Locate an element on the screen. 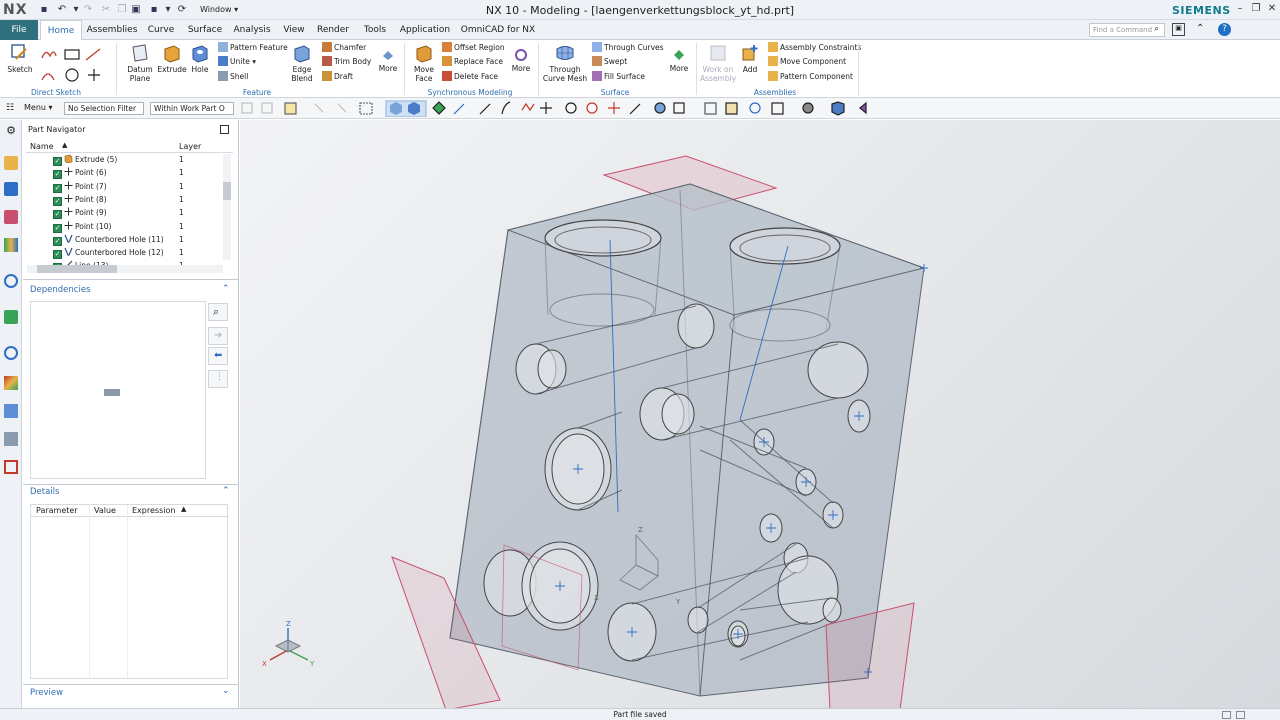 This screenshot has height=720, width=1280. system-scenes-icon is located at coordinates (11, 467).